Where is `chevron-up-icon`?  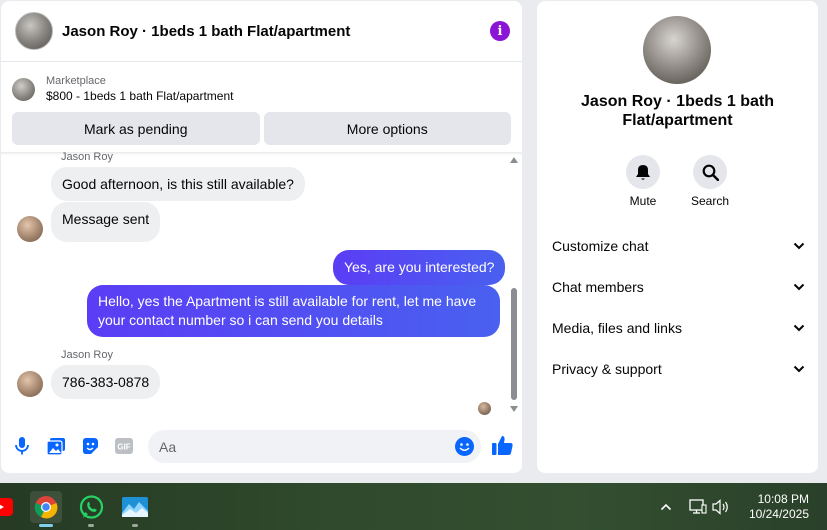
chevron-up-icon is located at coordinates (666, 507).